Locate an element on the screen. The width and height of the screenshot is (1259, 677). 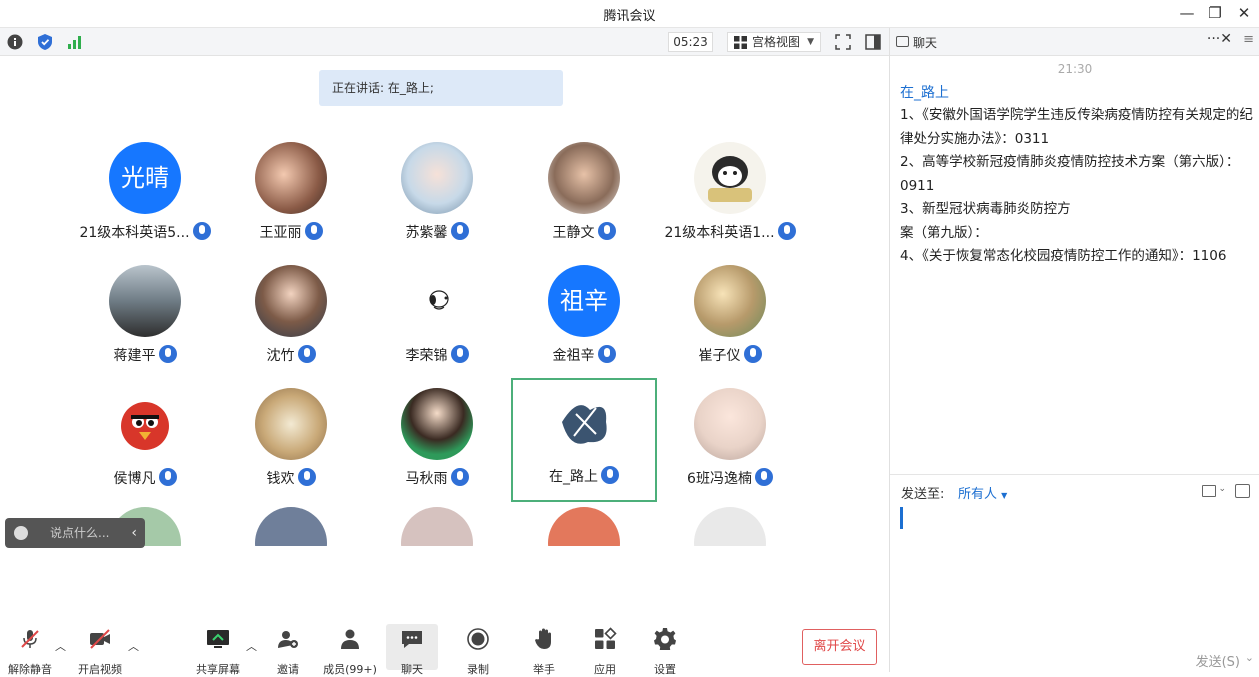
participant-tile: 蒋建平 is located at coordinates (145, 319).